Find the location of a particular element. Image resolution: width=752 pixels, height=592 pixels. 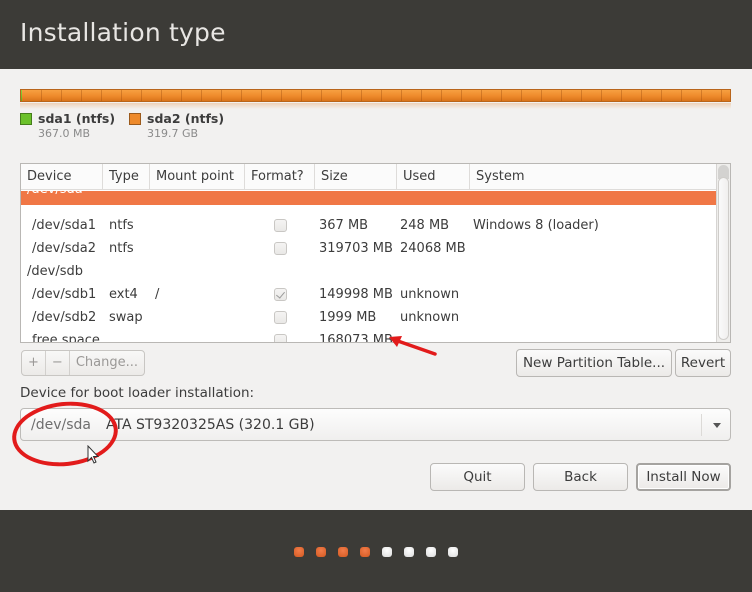

table-row: /dev/sda is located at coordinates (369, 198).